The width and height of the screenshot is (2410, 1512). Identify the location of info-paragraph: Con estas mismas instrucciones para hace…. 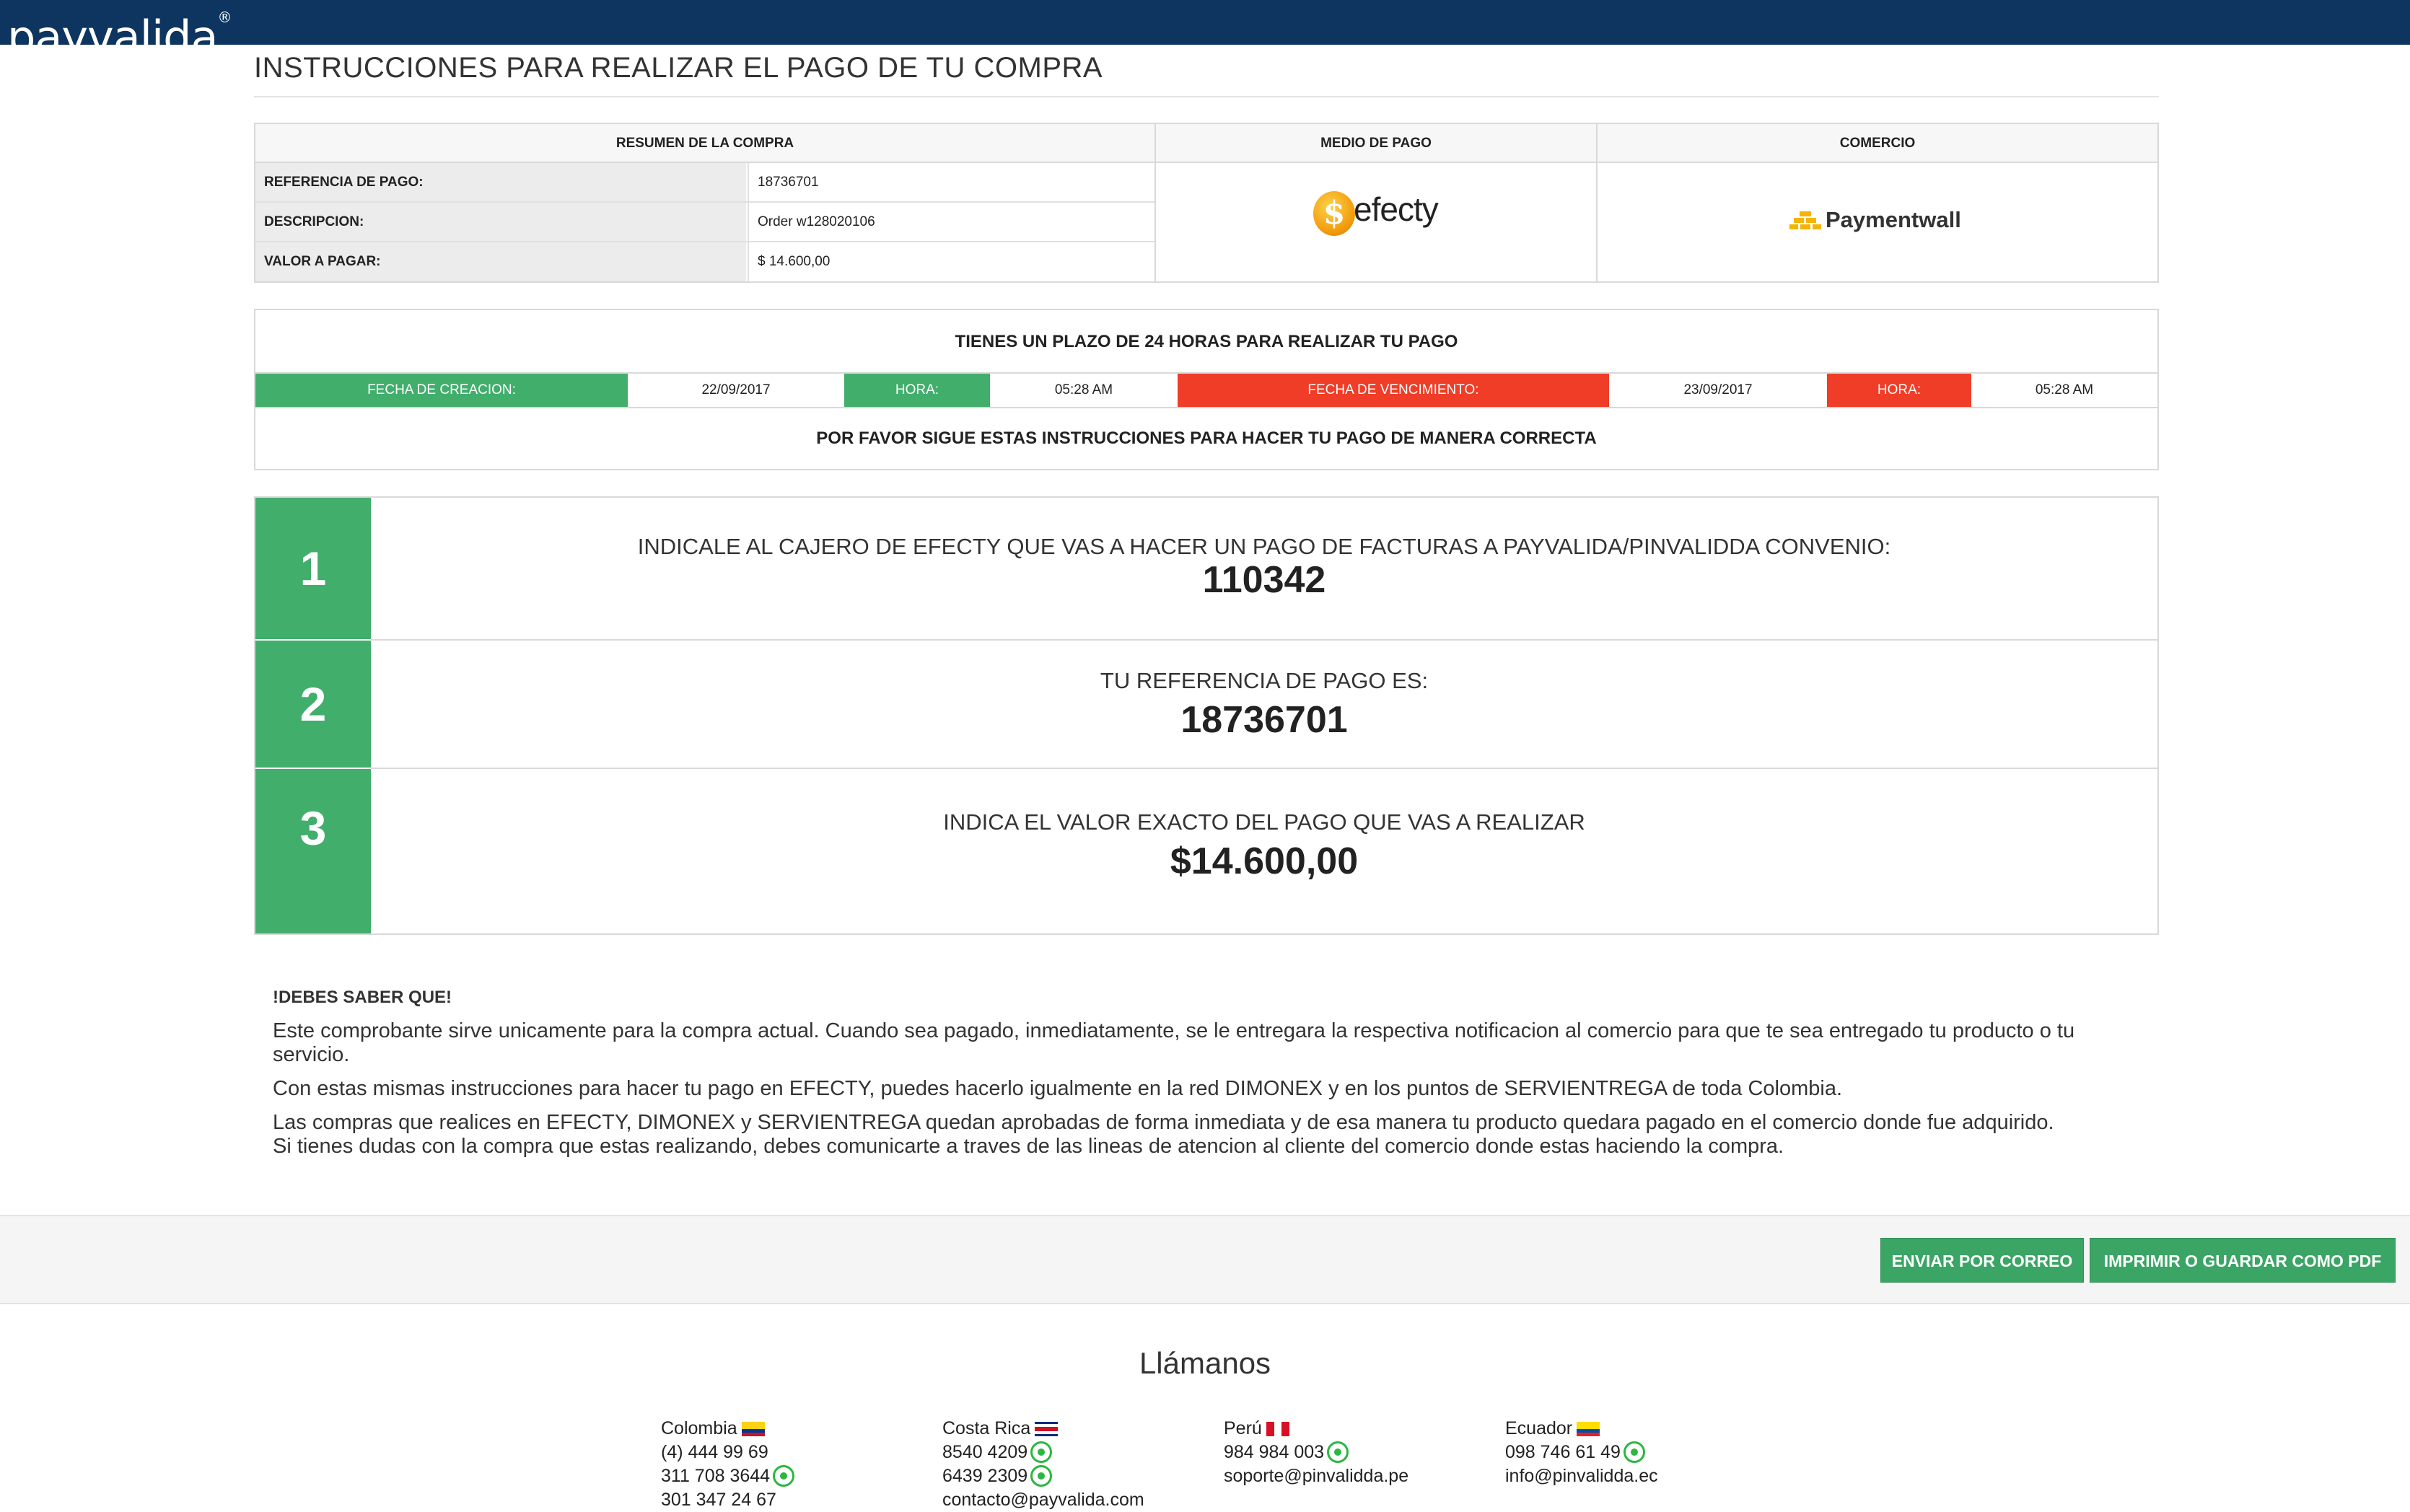
(1058, 1088).